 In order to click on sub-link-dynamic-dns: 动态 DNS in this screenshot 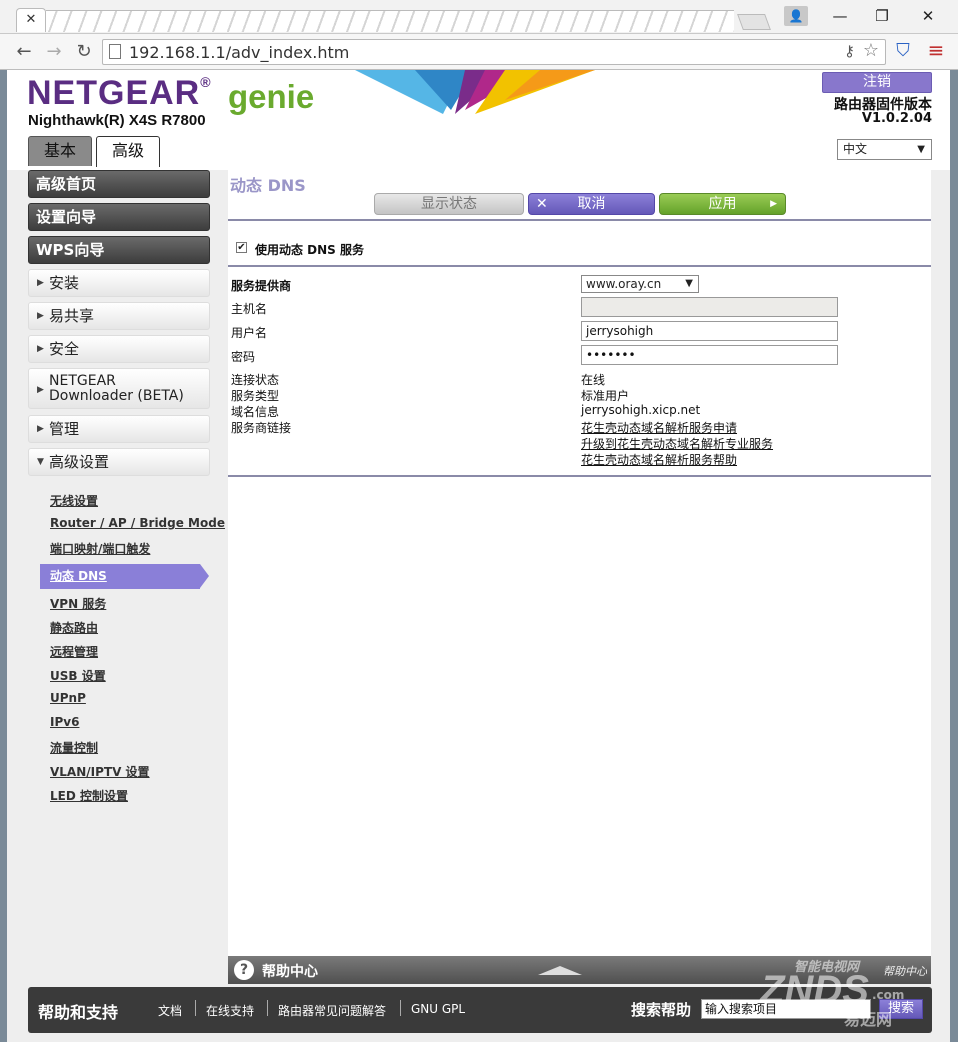, I will do `click(120, 576)`.